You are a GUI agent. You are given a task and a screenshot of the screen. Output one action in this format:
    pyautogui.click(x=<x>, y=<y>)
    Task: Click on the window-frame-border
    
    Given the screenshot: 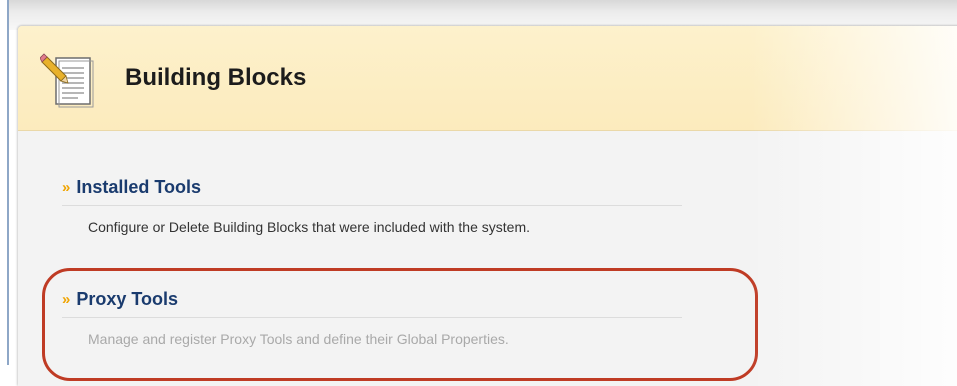 What is the action you would take?
    pyautogui.click(x=8, y=182)
    